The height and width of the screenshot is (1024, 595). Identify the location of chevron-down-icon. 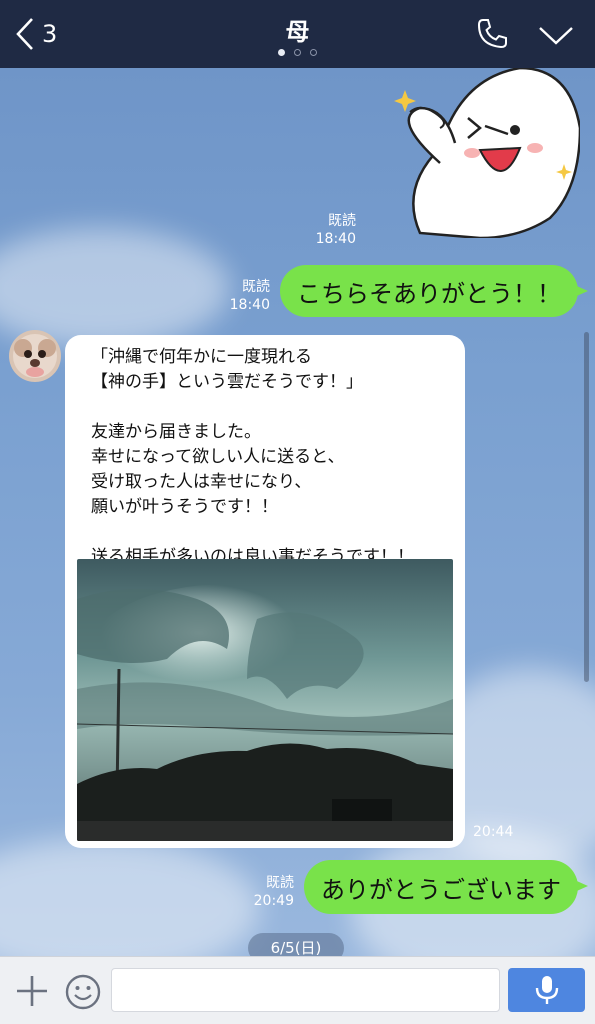
(556, 35).